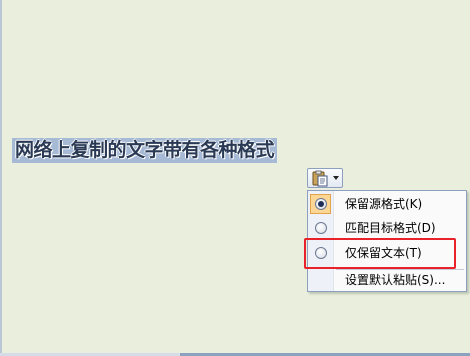  Describe the element at coordinates (390, 228) in the screenshot. I see `menu-item-label: 匹配目标格式(D)` at that location.